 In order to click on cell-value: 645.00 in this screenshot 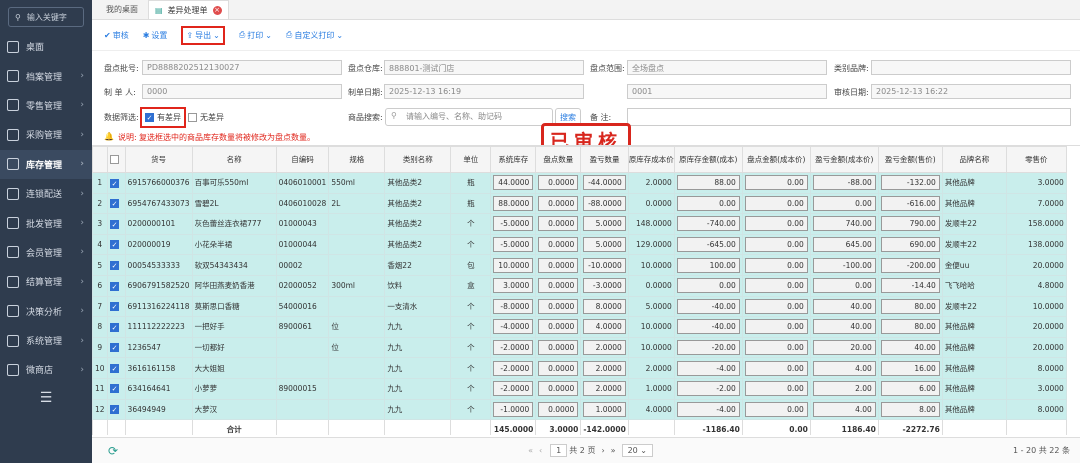, I will do `click(844, 245)`.